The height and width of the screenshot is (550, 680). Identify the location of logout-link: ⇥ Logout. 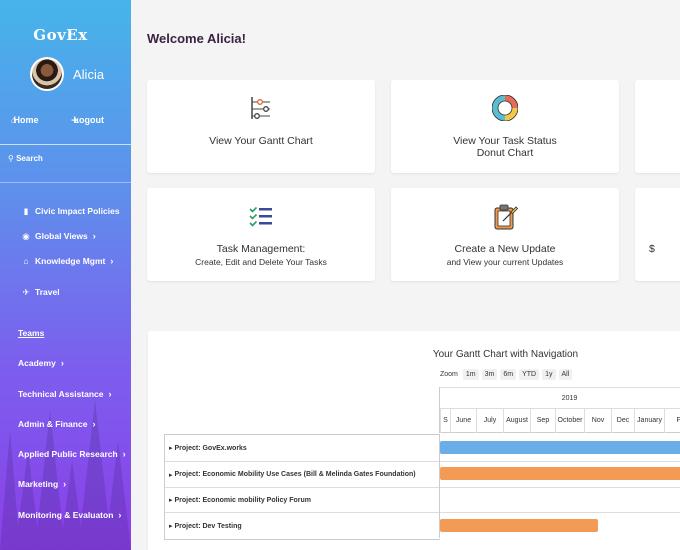
(87, 120).